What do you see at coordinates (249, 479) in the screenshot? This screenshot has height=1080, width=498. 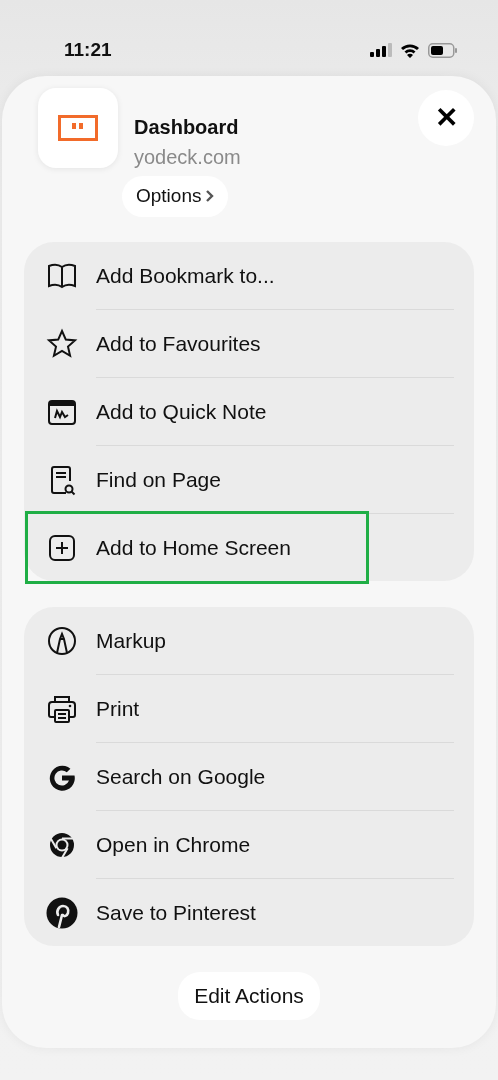 I see `menu-item: Find on Page` at bounding box center [249, 479].